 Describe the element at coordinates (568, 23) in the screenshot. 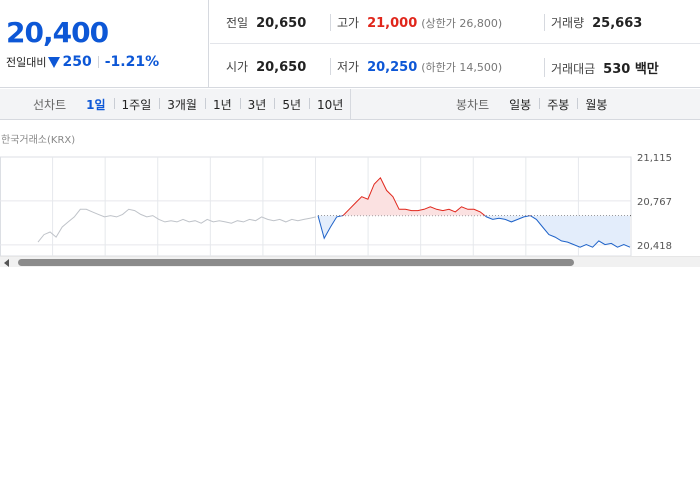

I see `stat-label: 거래량` at that location.